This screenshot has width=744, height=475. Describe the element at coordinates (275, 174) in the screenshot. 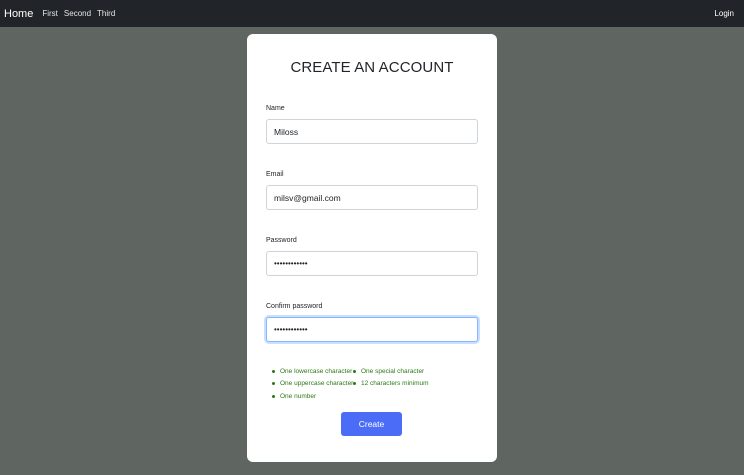

I see `email-label: Email` at that location.